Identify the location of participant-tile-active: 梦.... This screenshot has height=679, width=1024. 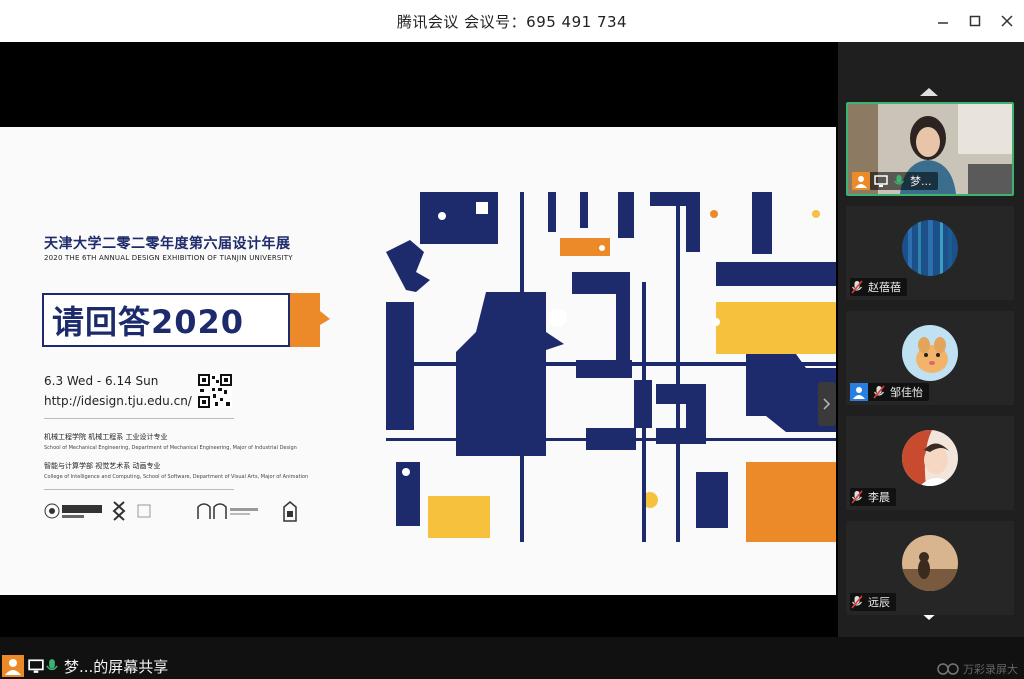
(930, 149).